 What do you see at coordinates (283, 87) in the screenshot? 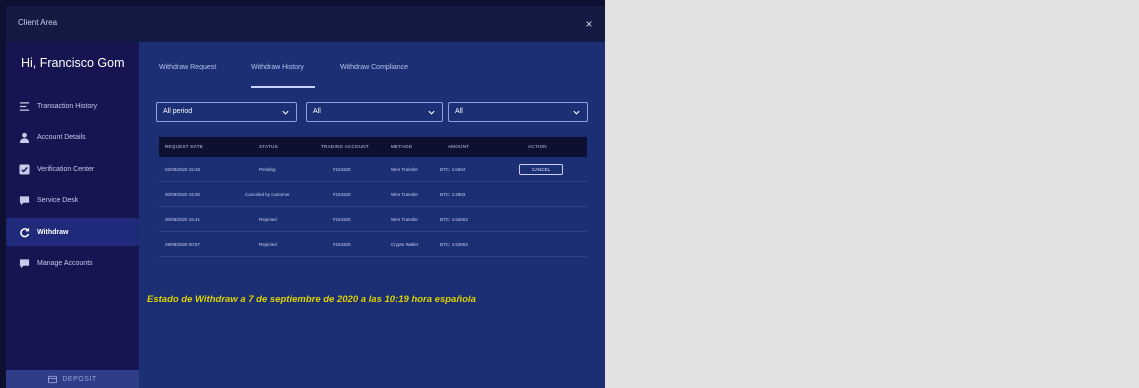
I see `active-tab-underline` at bounding box center [283, 87].